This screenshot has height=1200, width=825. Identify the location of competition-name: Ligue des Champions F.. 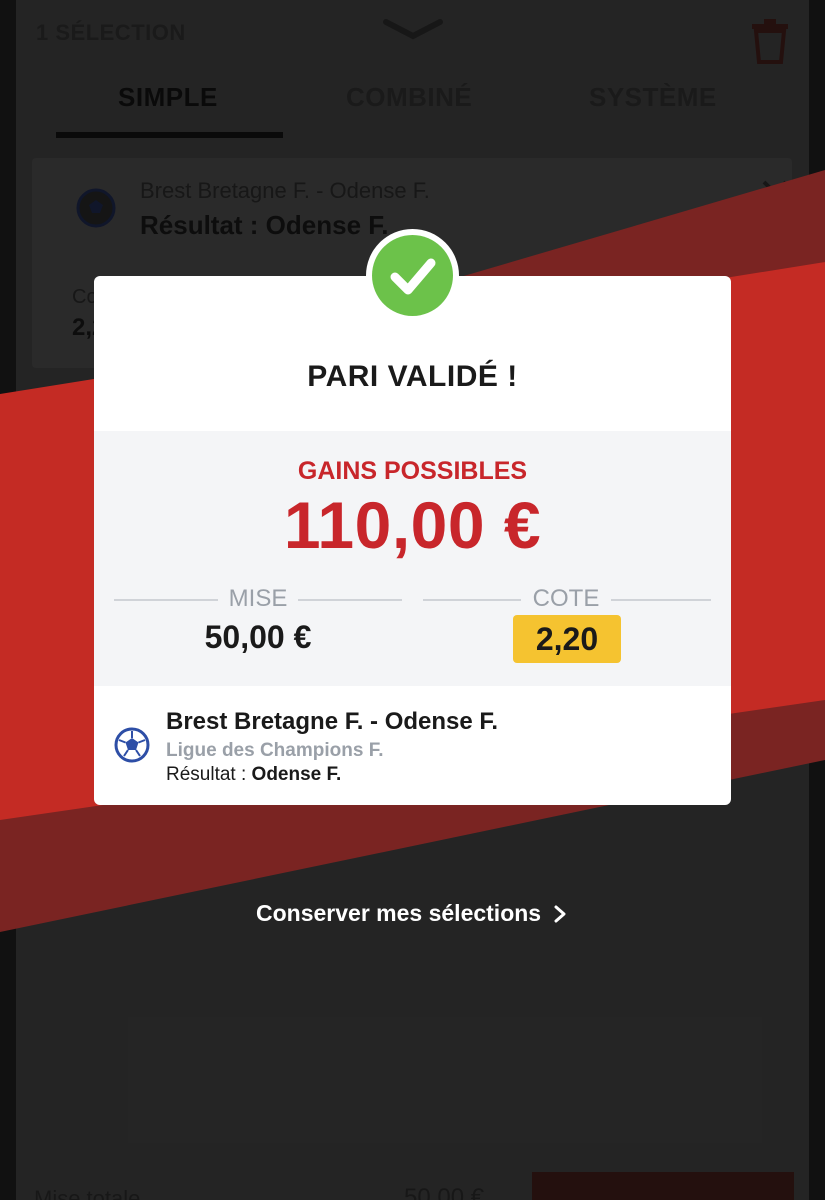
(275, 750).